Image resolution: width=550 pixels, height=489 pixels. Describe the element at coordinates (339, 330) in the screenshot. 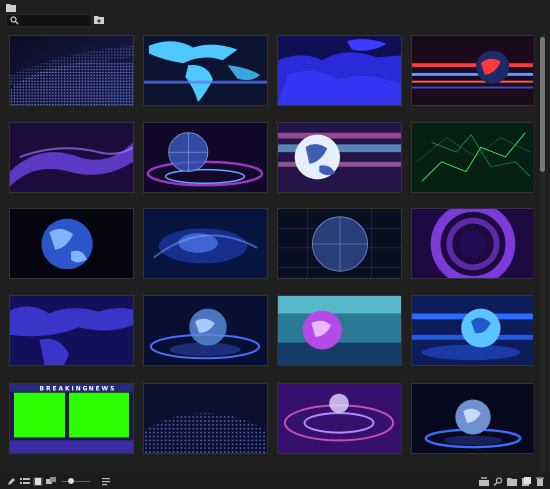

I see `thumb-globe-studio-purple` at that location.